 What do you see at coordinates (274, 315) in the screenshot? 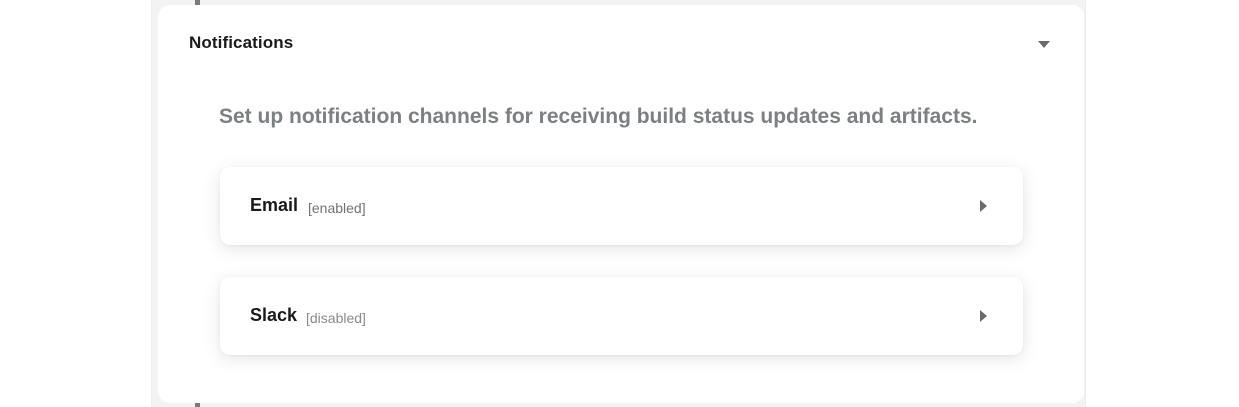
I see `channel-name: Slack` at bounding box center [274, 315].